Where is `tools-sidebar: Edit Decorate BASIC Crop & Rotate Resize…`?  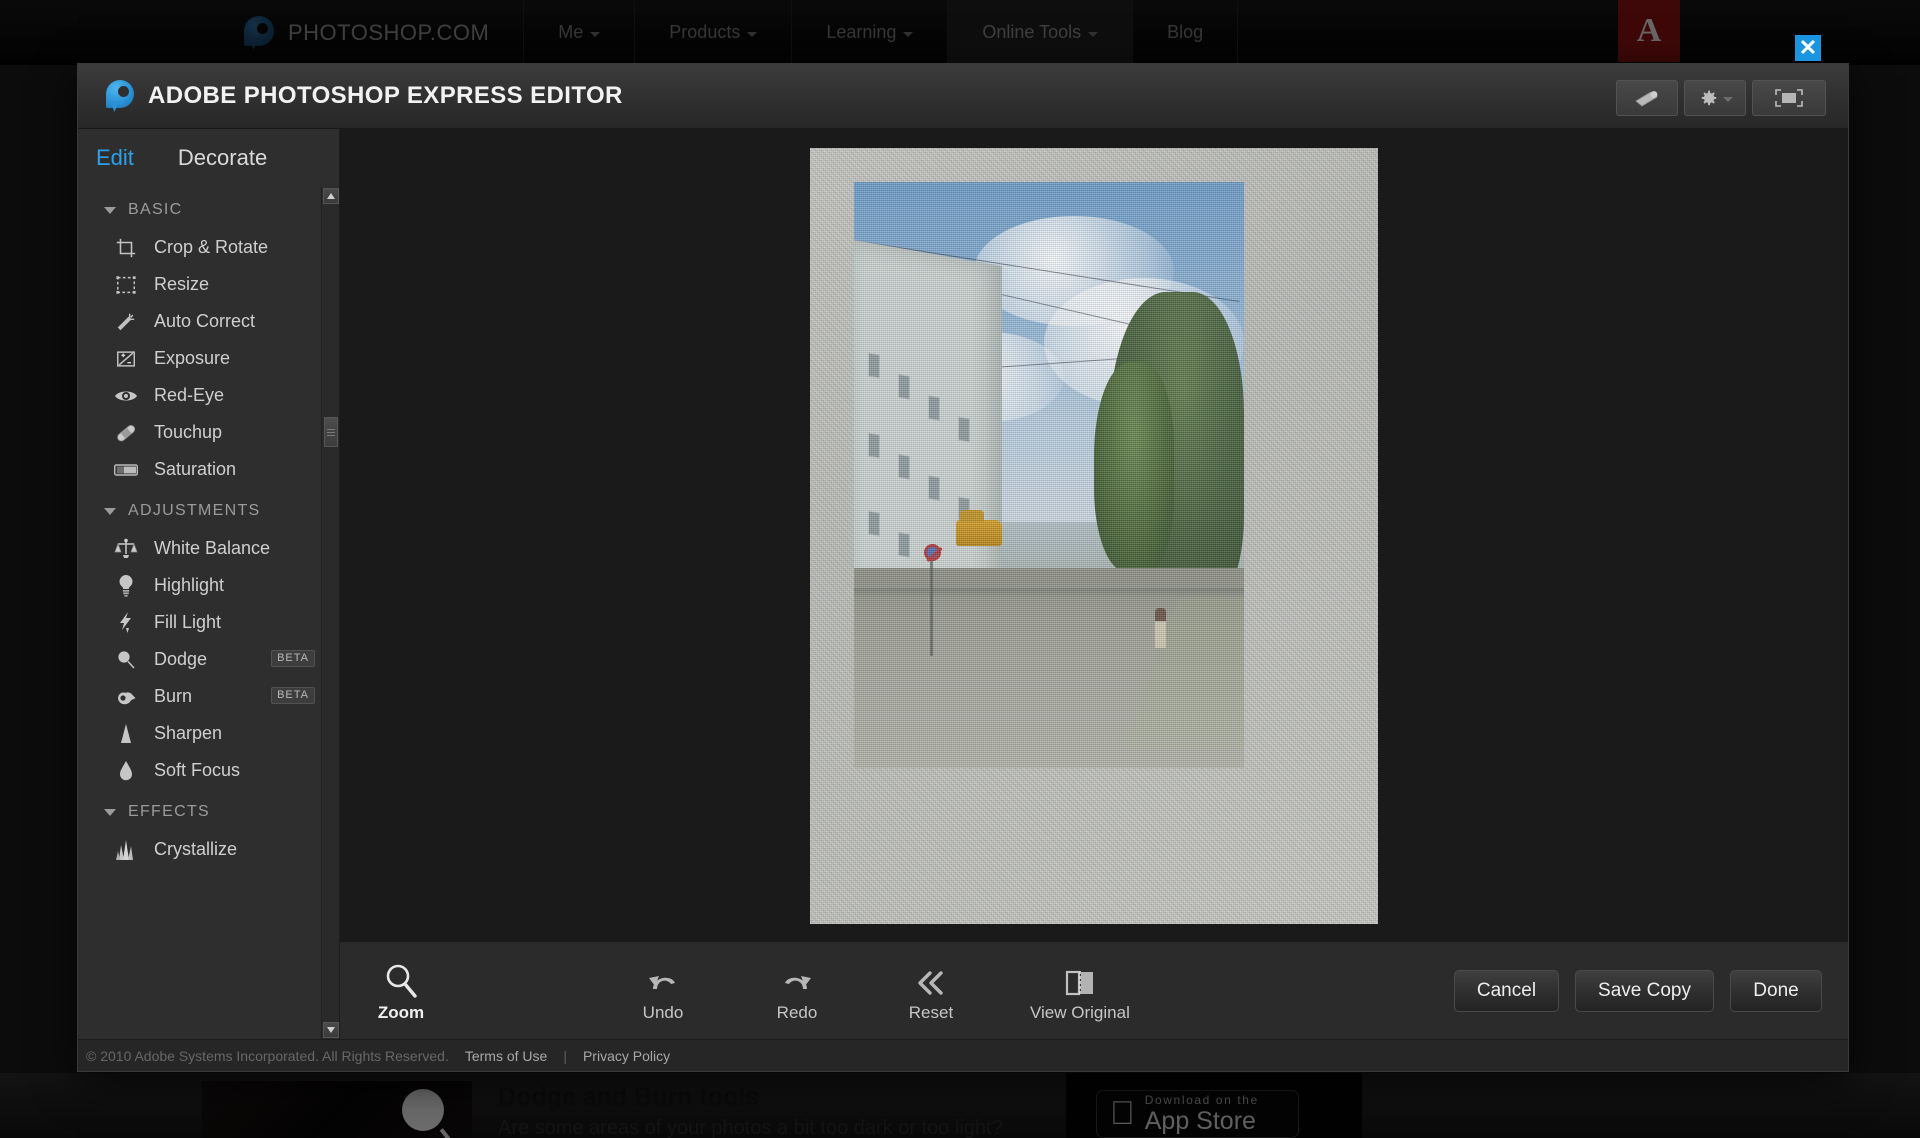
tools-sidebar: Edit Decorate BASIC Crop & Rotate Resize… is located at coordinates (209, 584).